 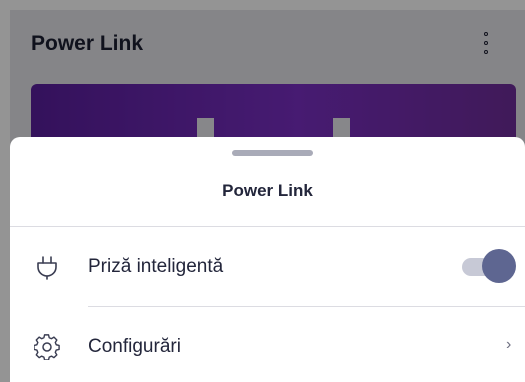 What do you see at coordinates (134, 346) in the screenshot?
I see `settings-label: Configurări` at bounding box center [134, 346].